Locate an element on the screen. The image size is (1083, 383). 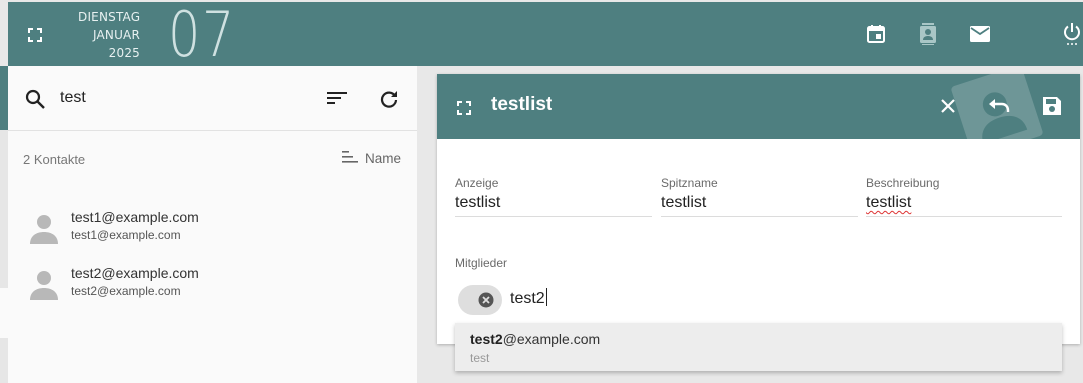
member-search-input: test2 is located at coordinates (528, 298).